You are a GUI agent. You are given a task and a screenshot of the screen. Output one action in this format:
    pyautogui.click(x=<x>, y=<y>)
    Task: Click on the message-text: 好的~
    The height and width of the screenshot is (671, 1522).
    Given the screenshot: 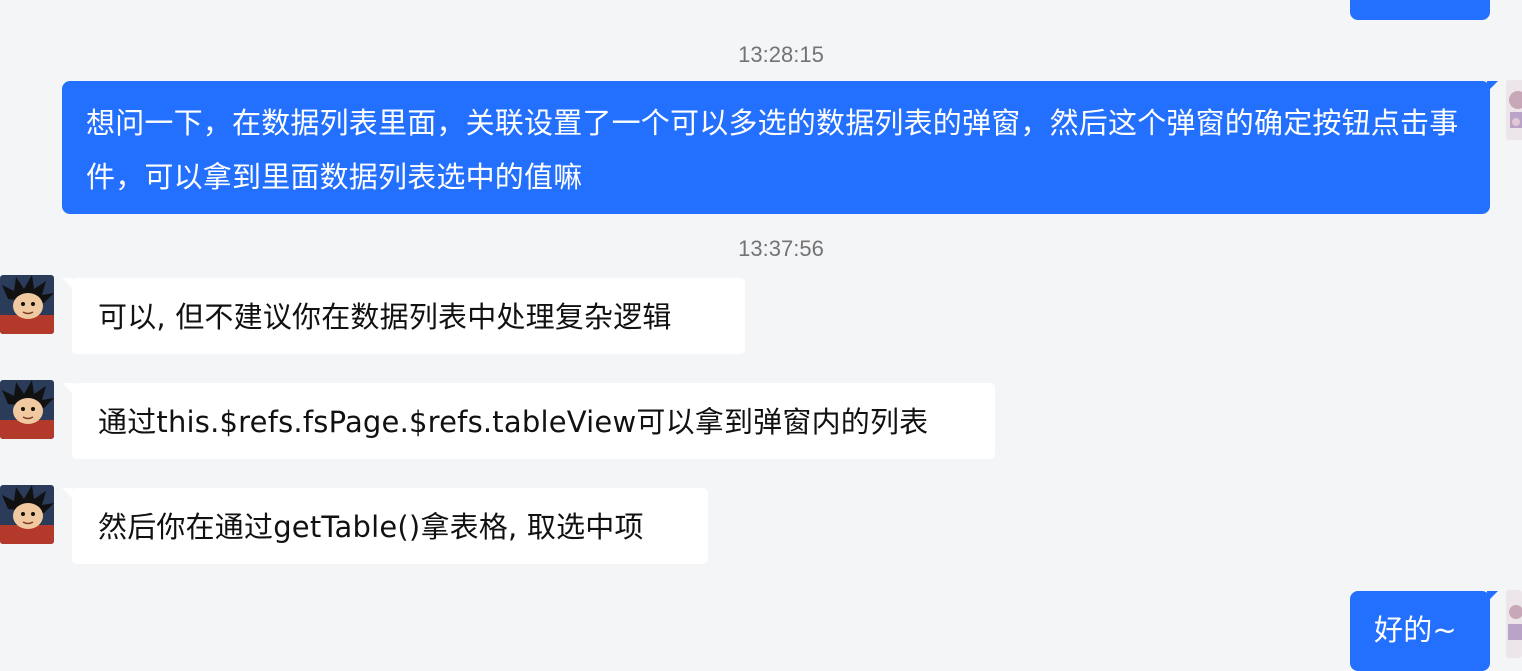 What is the action you would take?
    pyautogui.click(x=1415, y=630)
    